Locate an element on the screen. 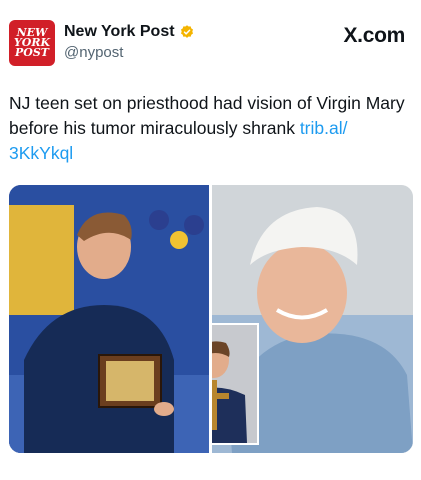 Image resolution: width=421 pixels, height=480 pixels. inset-teen-with-crucifix-photo is located at coordinates (234, 384).